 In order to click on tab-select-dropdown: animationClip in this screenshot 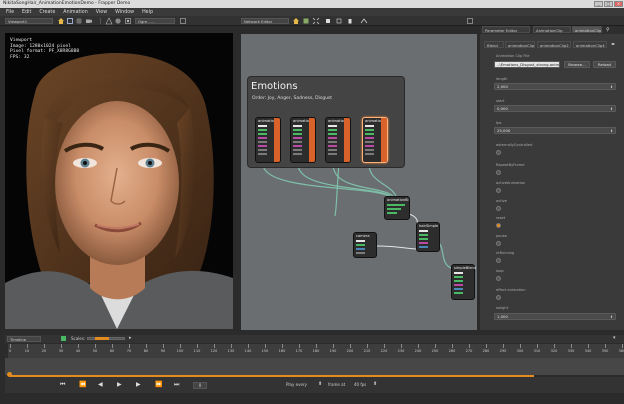, I will do `click(587, 29)`.